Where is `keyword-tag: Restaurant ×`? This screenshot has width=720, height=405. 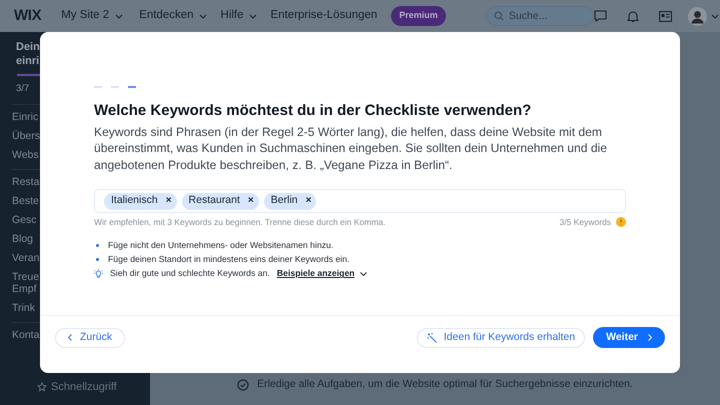 keyword-tag: Restaurant × is located at coordinates (220, 201).